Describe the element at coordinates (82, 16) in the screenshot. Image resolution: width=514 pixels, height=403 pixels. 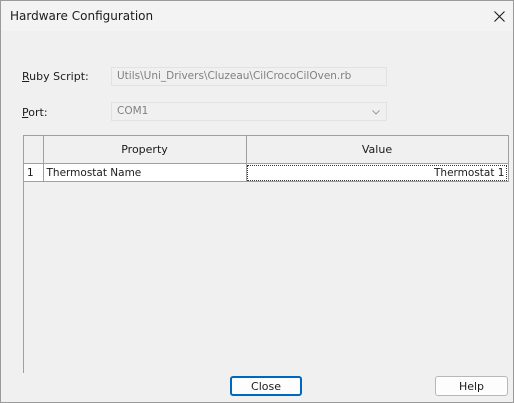
I see `dialog-title: Hardware Configuration` at that location.